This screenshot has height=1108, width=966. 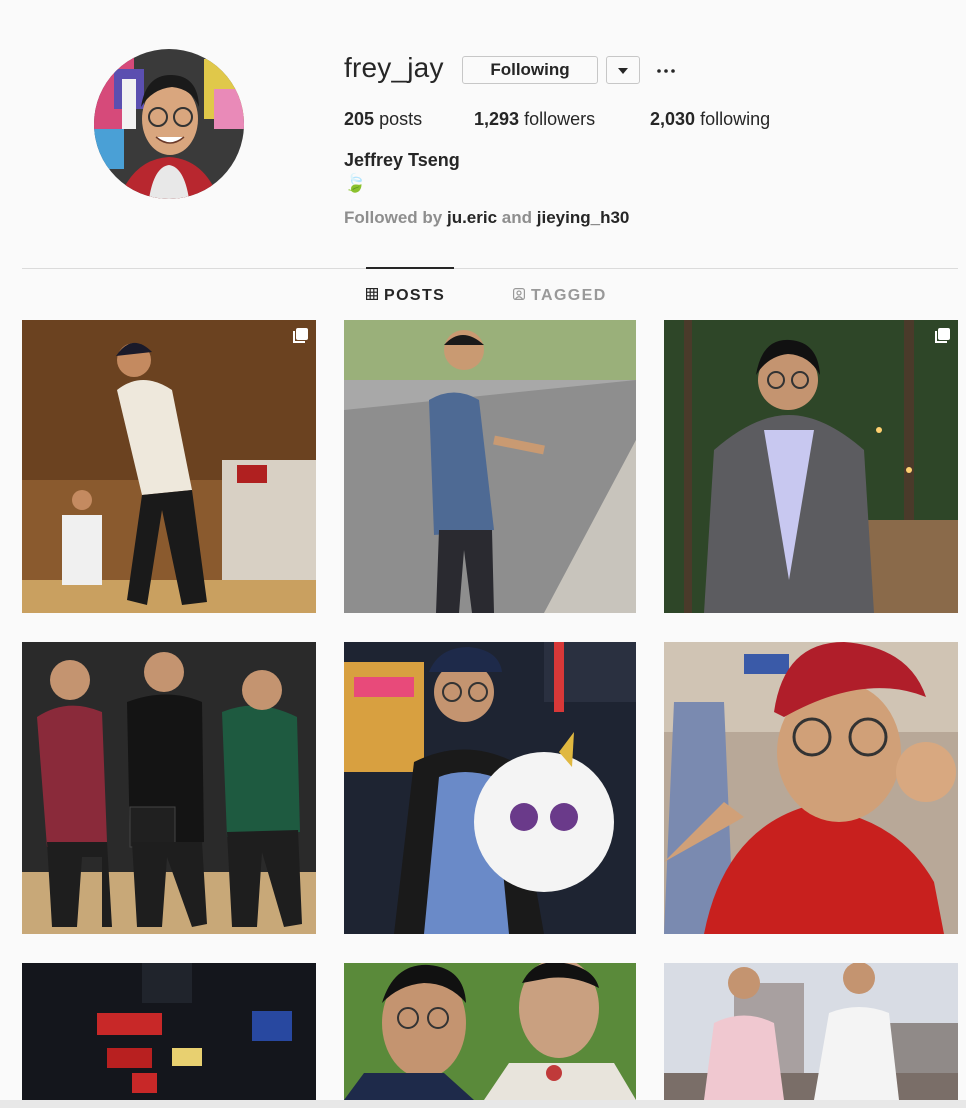 What do you see at coordinates (401, 119) in the screenshot?
I see `posts-count-label: posts` at bounding box center [401, 119].